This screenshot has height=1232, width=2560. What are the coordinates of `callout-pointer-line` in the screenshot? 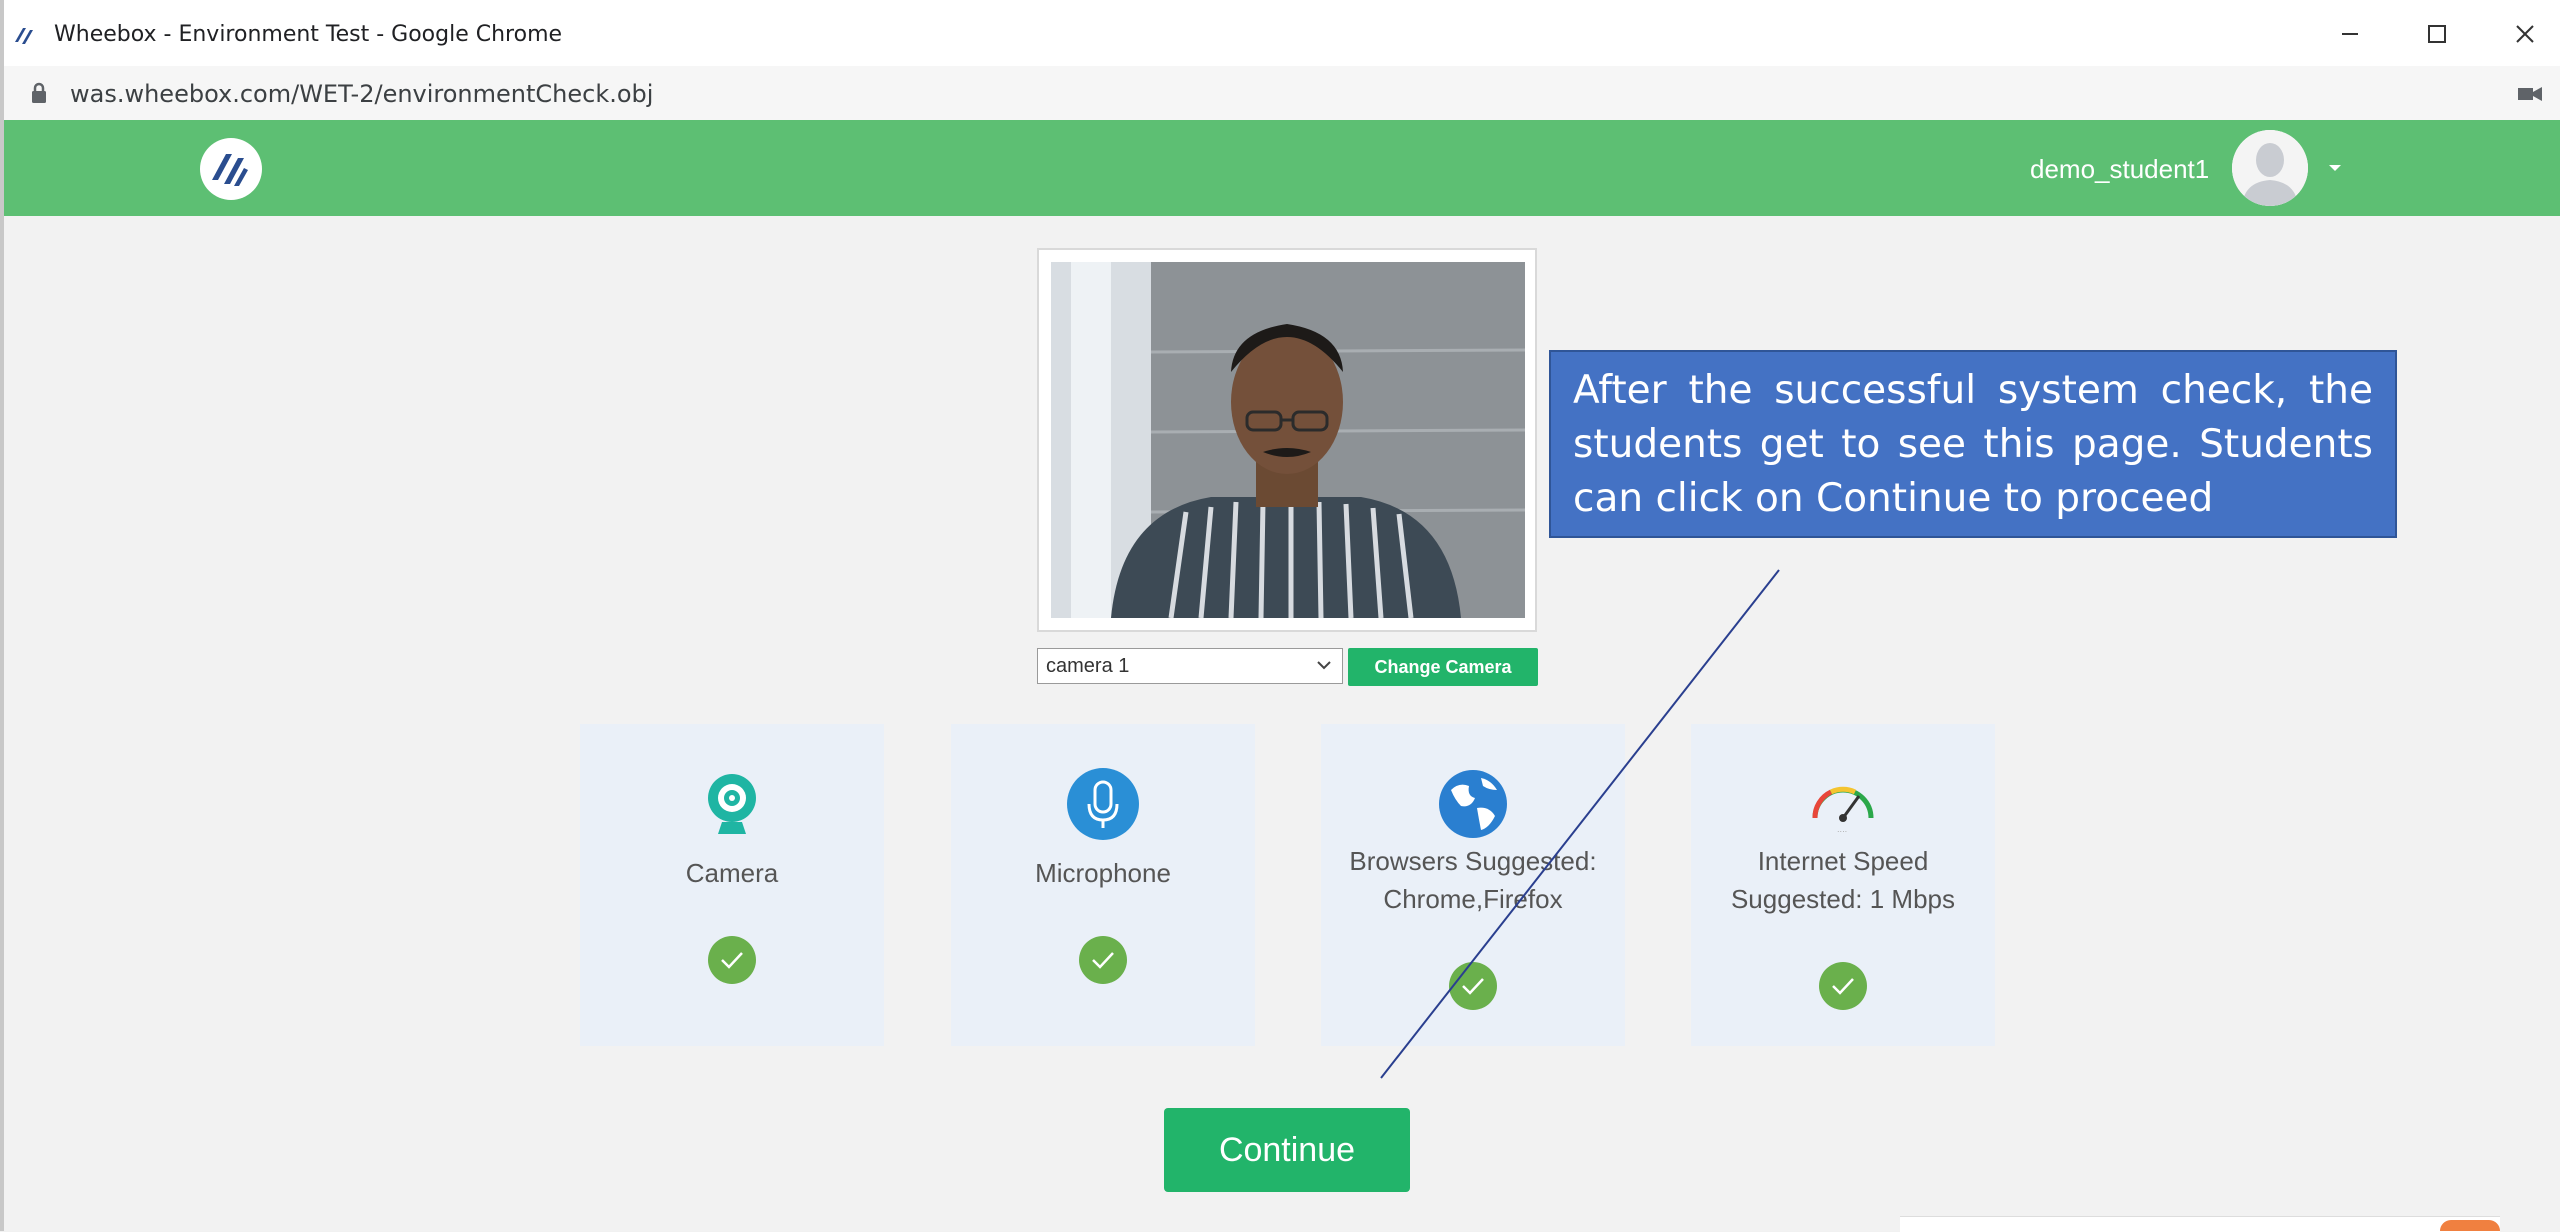 It's located at (1580, 824).